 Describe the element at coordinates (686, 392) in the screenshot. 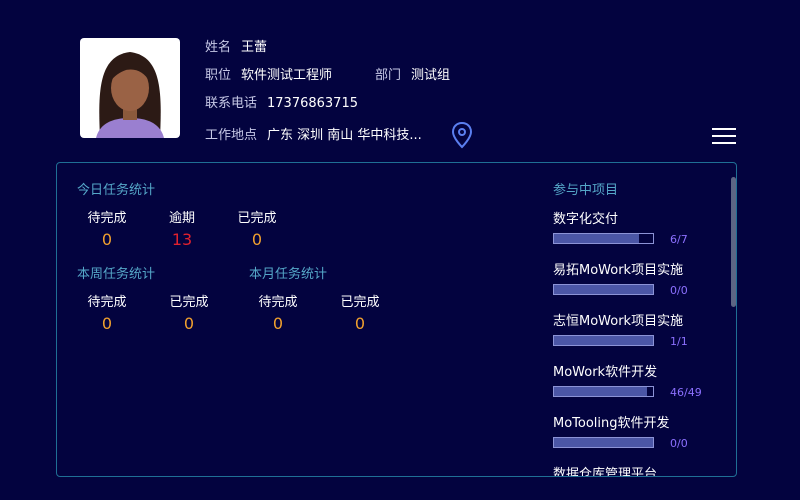

I see `project-progress-text: 46/49` at that location.